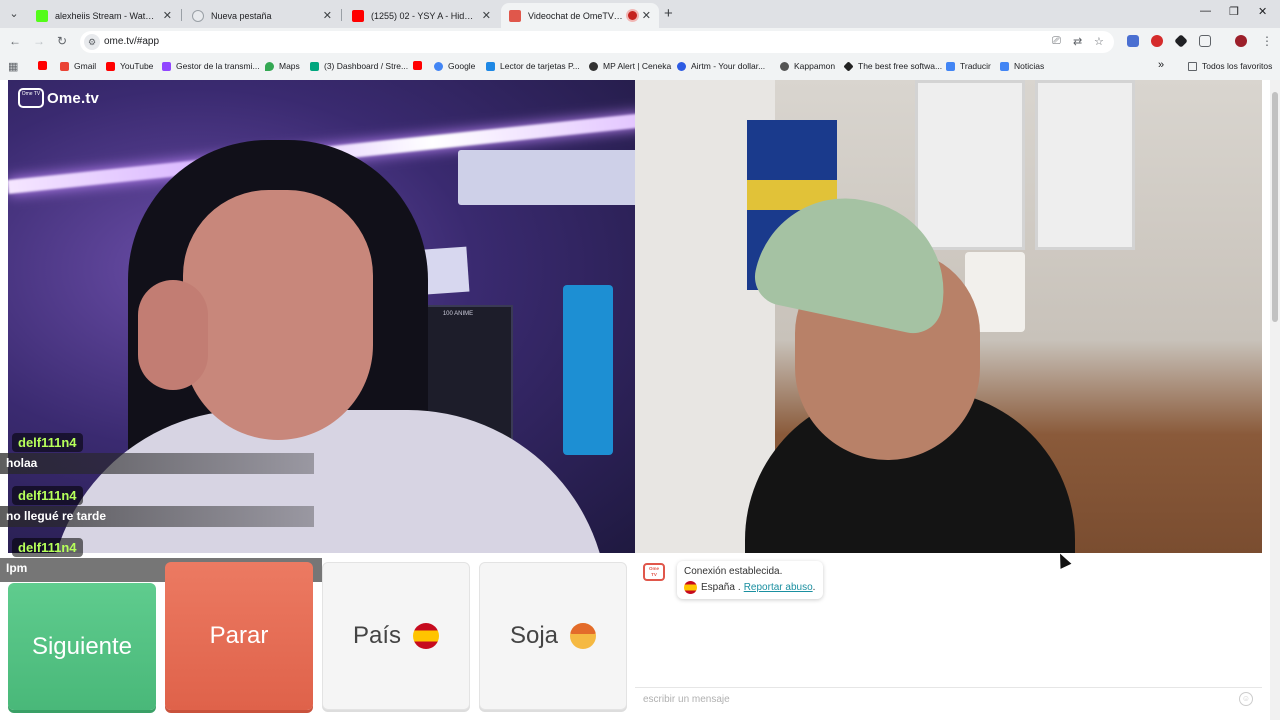  Describe the element at coordinates (597, 42) in the screenshot. I see `address-bar: ⚙ ome.tv/#app ⎚ ⇄ ☆` at that location.